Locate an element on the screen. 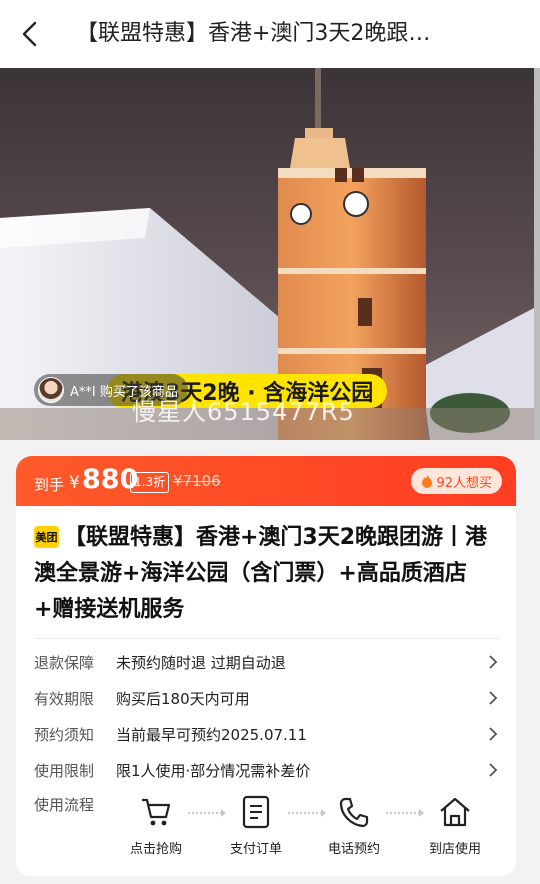  flow-step-label: 支付订单 is located at coordinates (255, 849).